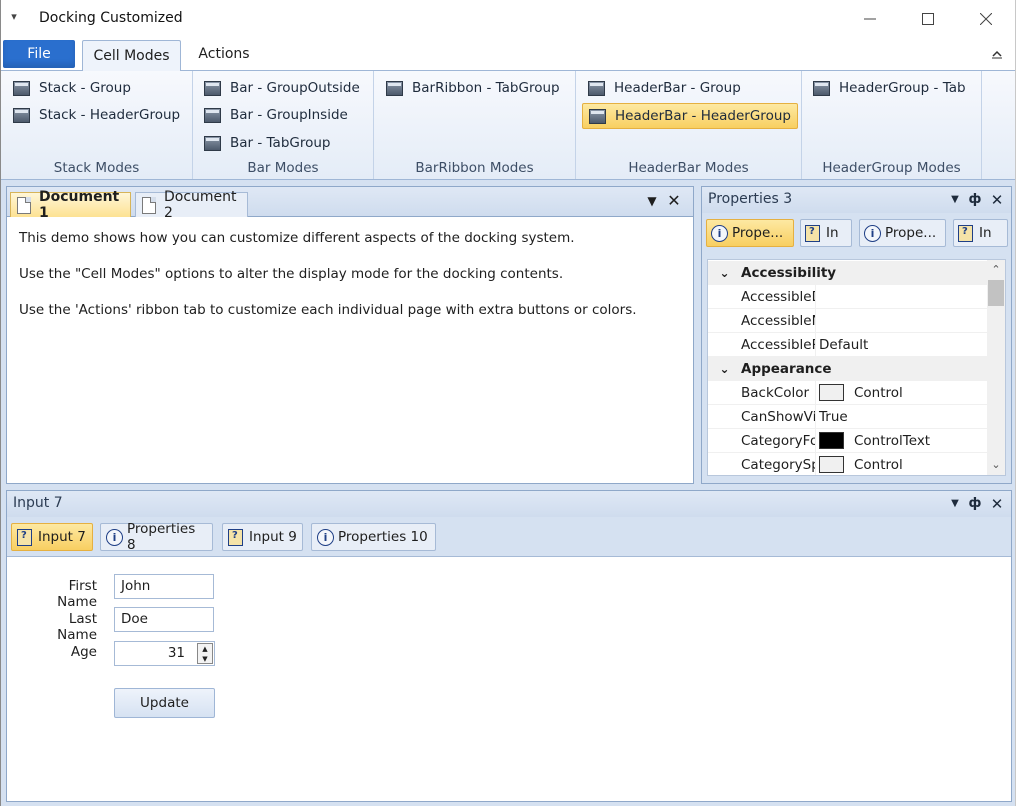 Image resolution: width=1016 pixels, height=806 pixels. I want to click on property-row: AccessibleDescr, so click(847, 297).